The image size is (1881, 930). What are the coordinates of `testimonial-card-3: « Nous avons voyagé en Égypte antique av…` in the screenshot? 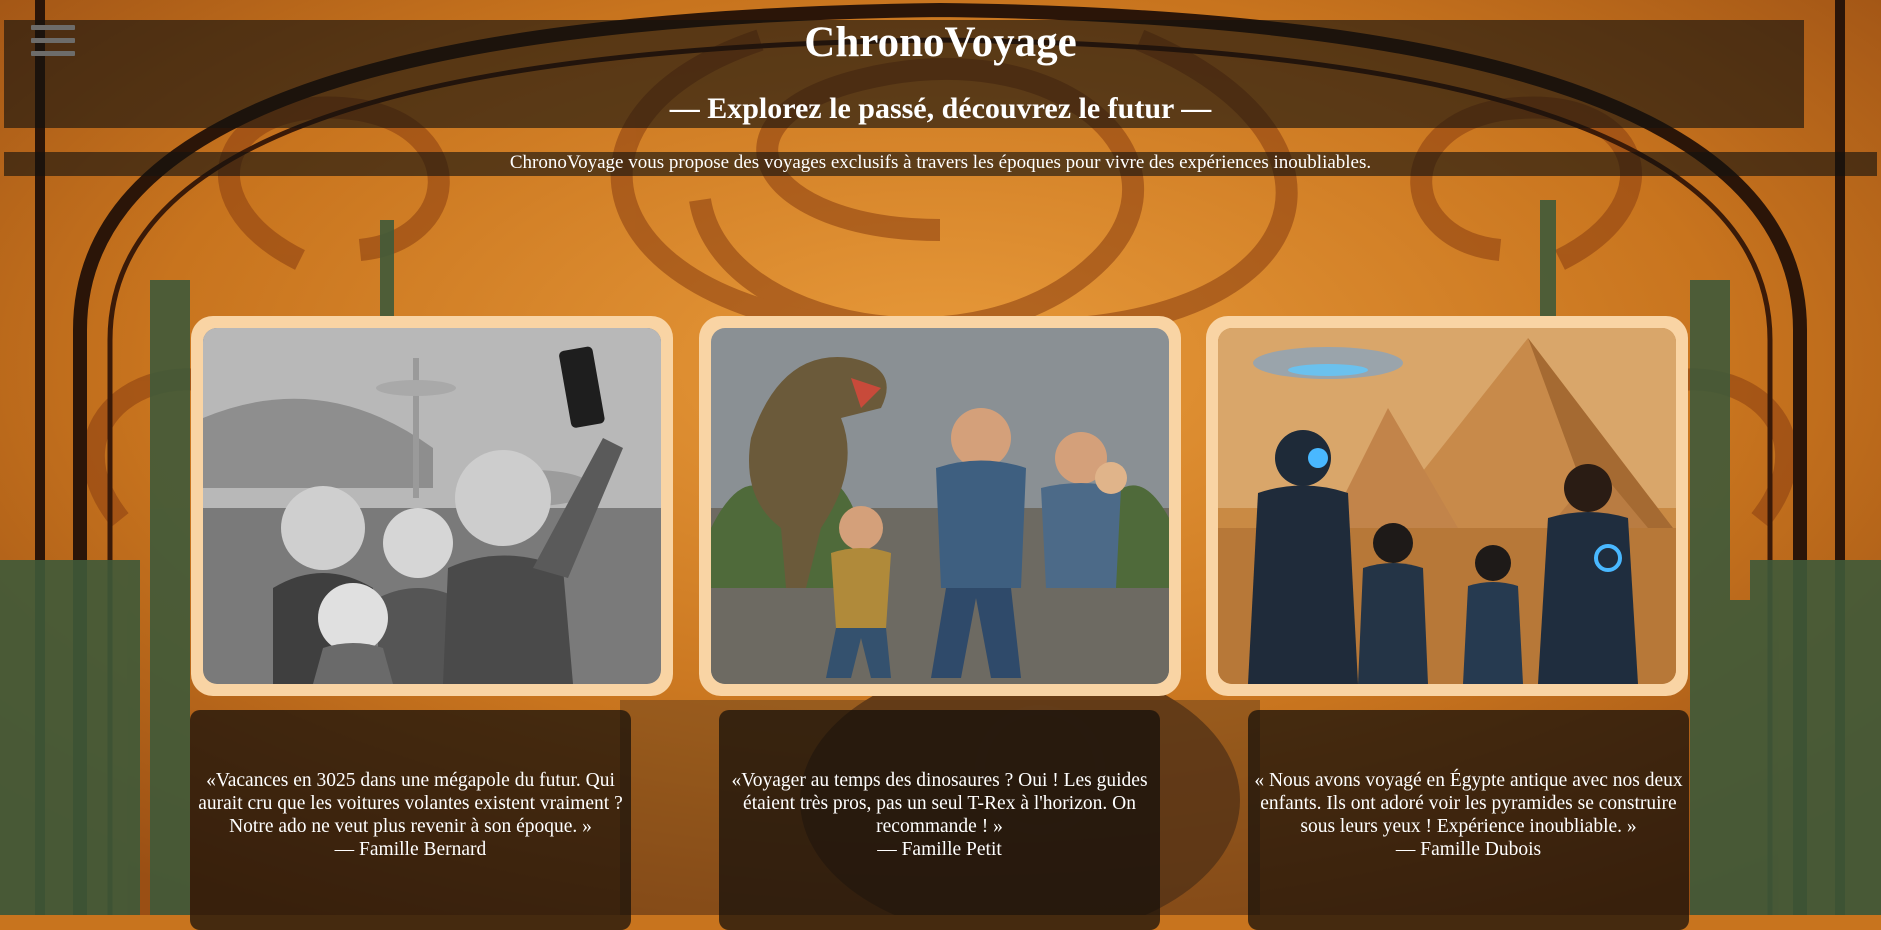 It's located at (1468, 820).